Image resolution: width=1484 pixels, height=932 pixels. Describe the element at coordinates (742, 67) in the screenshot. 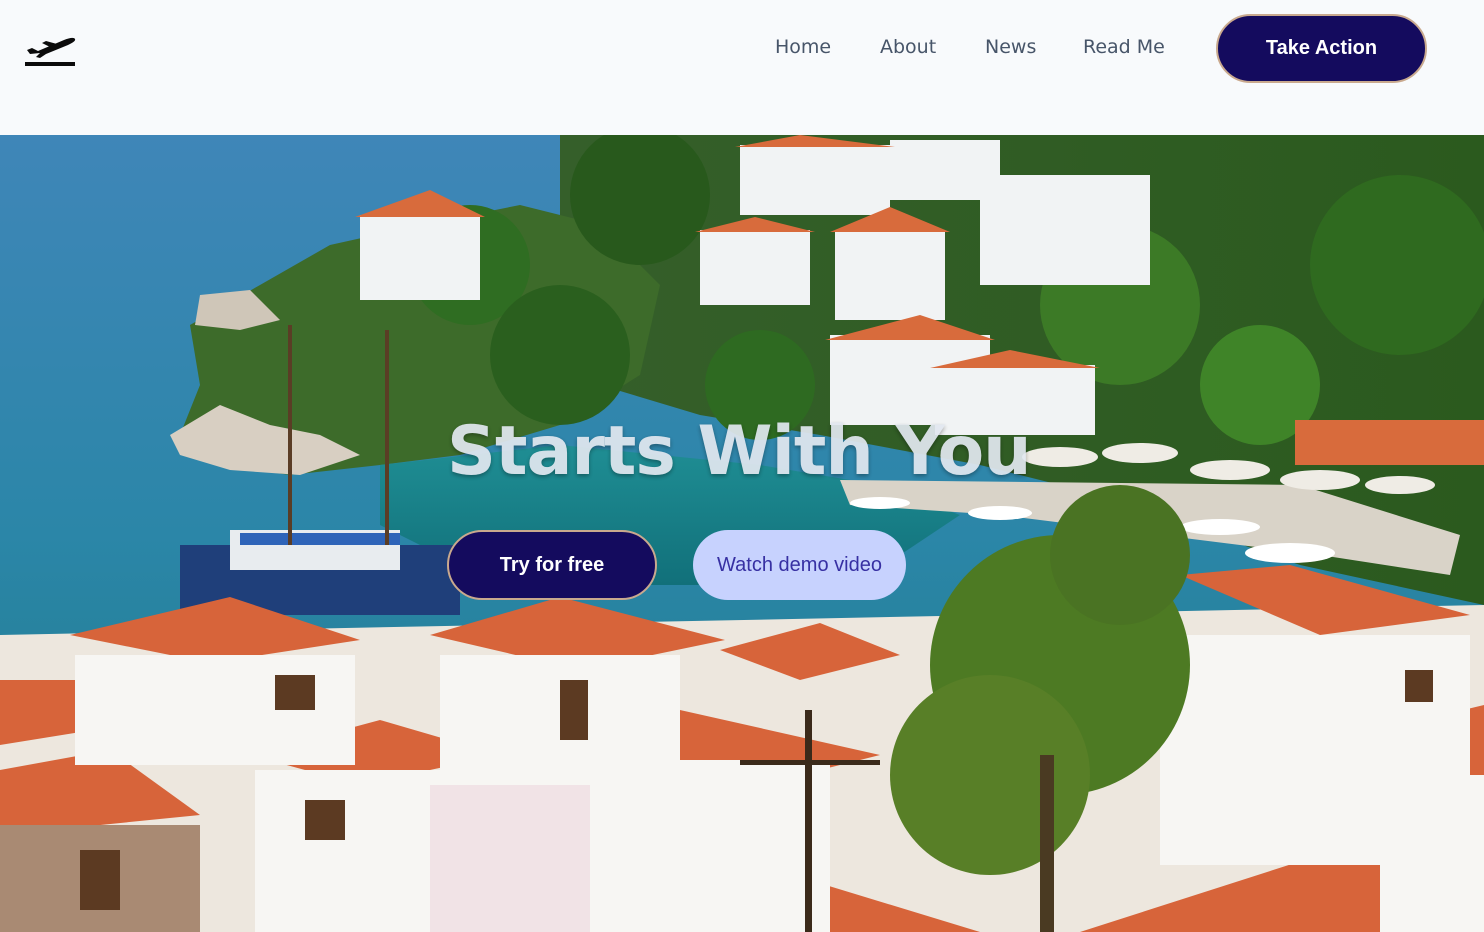

I see `site-header: Home About News Read Me Take Action` at that location.